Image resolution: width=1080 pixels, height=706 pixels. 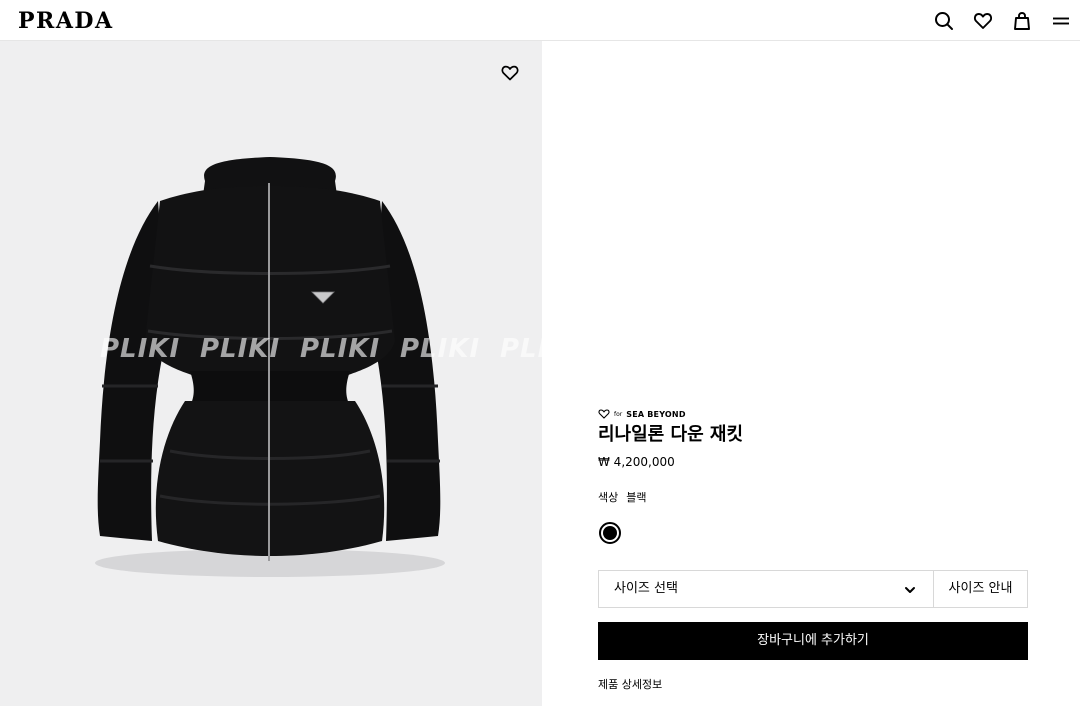 I want to click on color-swatch-black, so click(x=610, y=533).